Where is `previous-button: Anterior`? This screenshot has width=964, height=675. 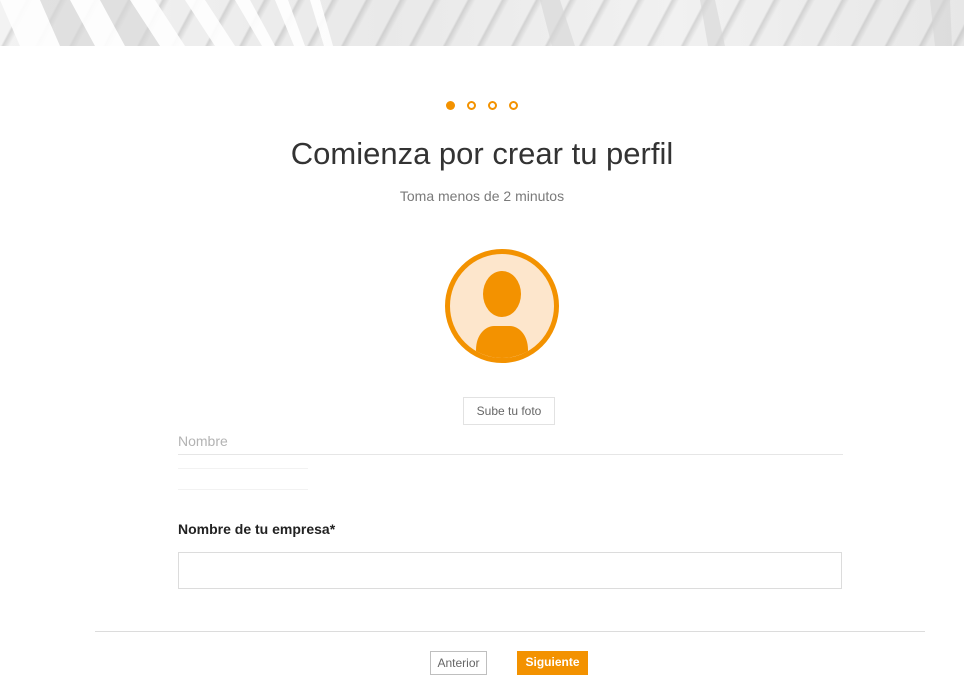 previous-button: Anterior is located at coordinates (458, 663).